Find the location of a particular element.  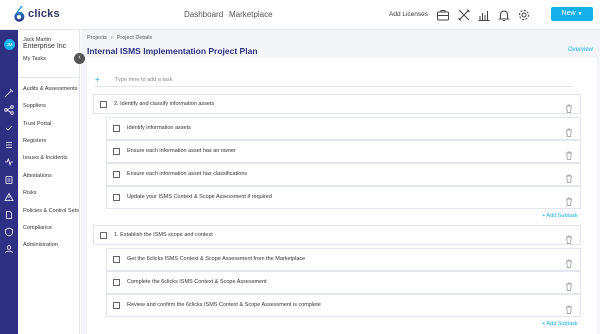

sidebar-item-administration: Administration is located at coordinates (40, 246).